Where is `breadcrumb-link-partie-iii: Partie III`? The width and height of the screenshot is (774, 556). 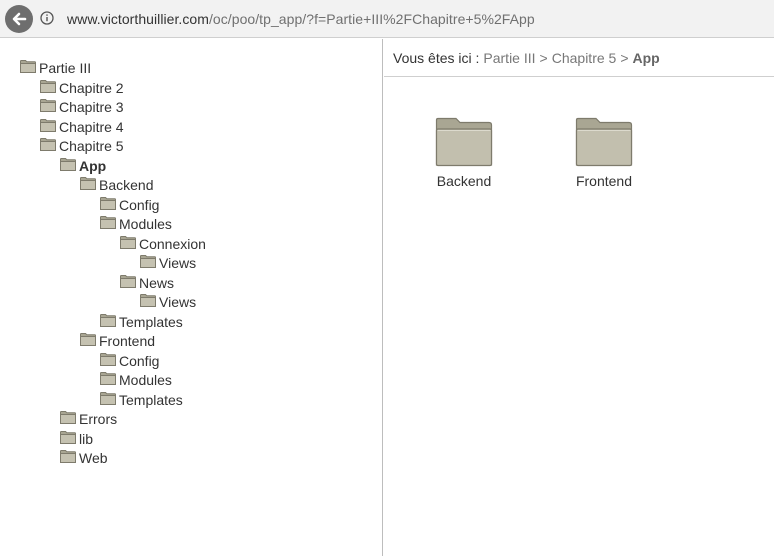
breadcrumb-link-partie-iii: Partie III is located at coordinates (509, 58).